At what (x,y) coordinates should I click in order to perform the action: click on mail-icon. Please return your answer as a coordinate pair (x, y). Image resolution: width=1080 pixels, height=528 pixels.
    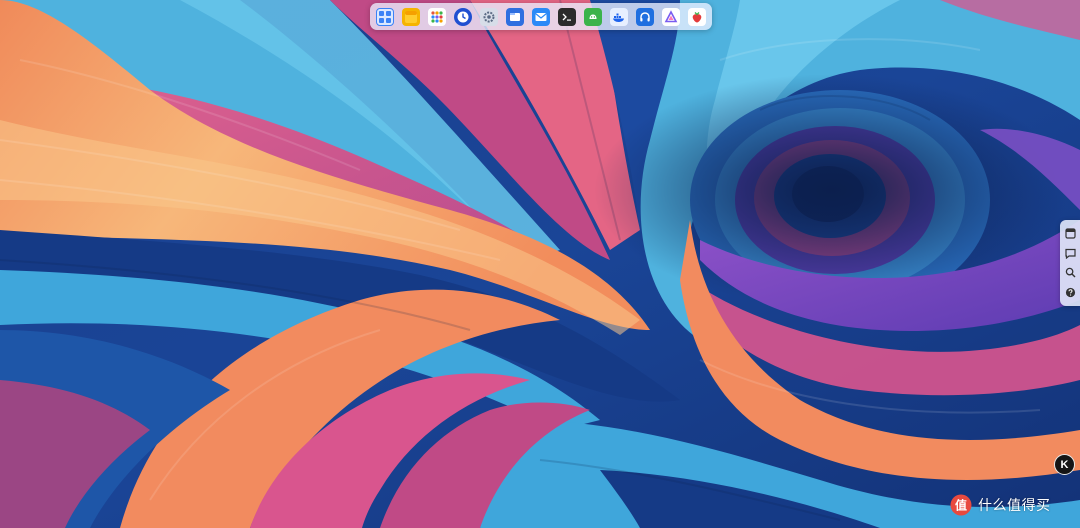
    Looking at the image, I should click on (541, 16).